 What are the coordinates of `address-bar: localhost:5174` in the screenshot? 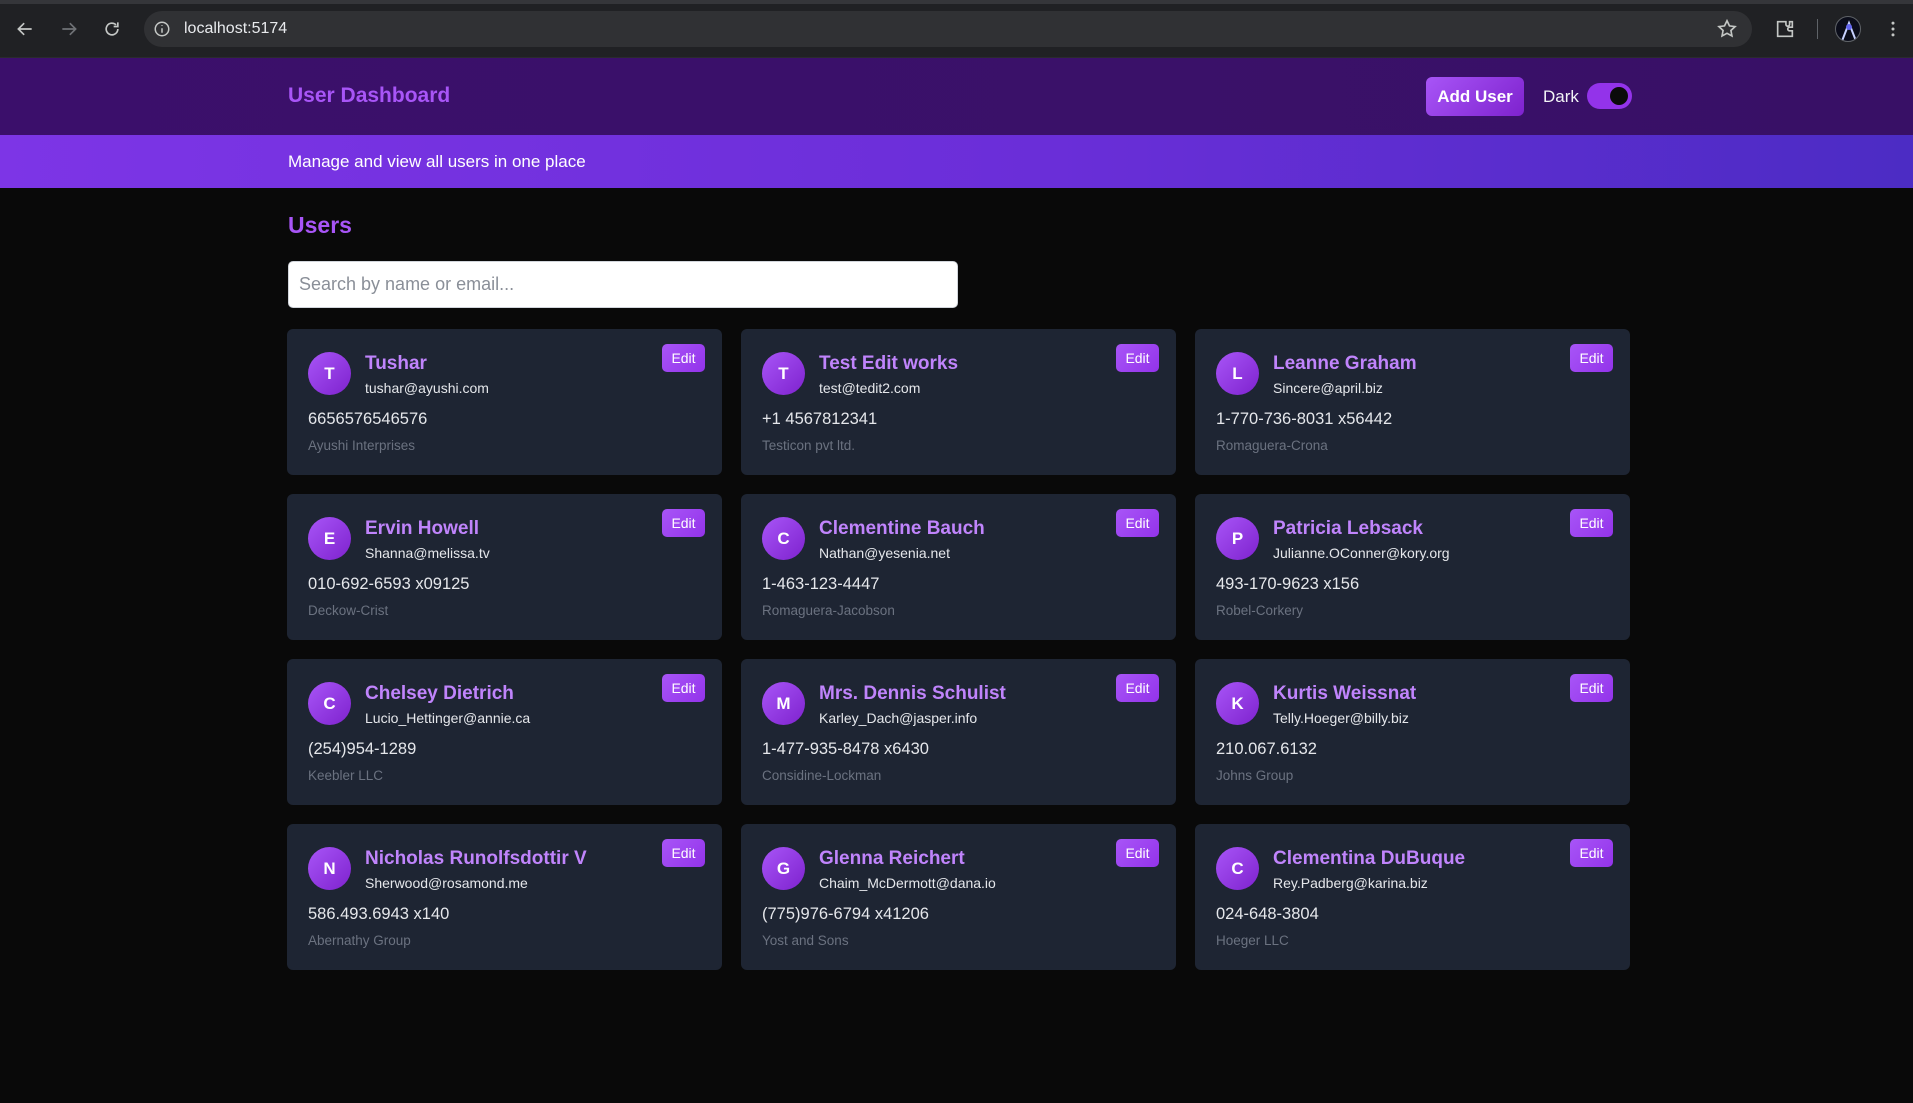 It's located at (948, 29).